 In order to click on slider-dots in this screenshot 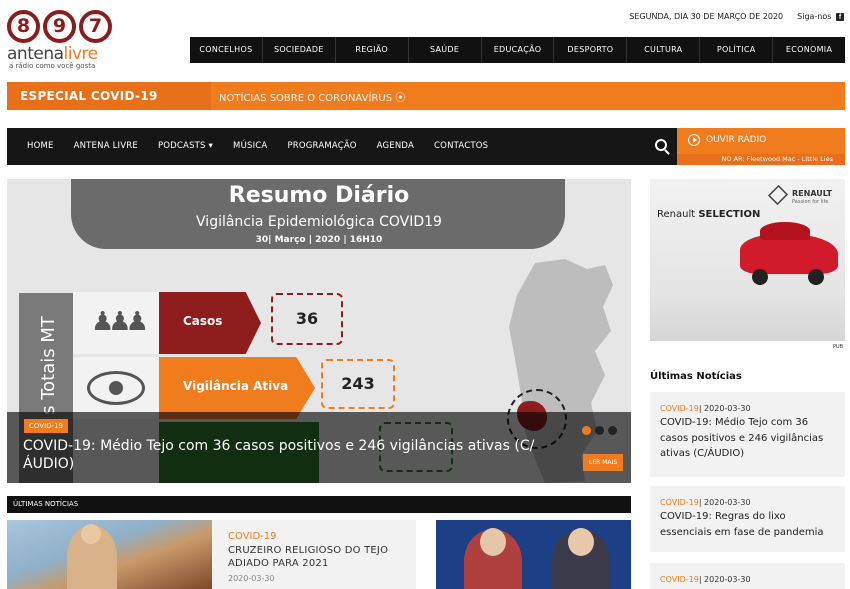, I will do `click(599, 430)`.